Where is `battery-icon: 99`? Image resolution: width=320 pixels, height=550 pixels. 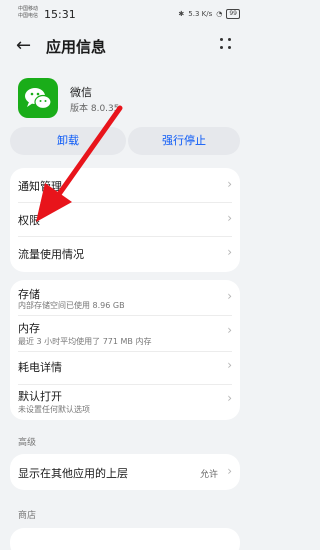 battery-icon: 99 is located at coordinates (233, 14).